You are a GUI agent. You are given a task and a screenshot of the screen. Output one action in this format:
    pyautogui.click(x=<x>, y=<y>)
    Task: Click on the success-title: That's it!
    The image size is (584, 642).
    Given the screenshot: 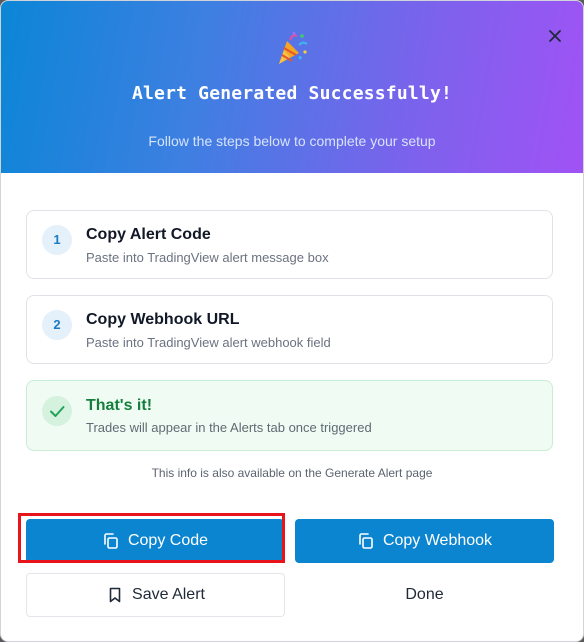 What is the action you would take?
    pyautogui.click(x=119, y=405)
    